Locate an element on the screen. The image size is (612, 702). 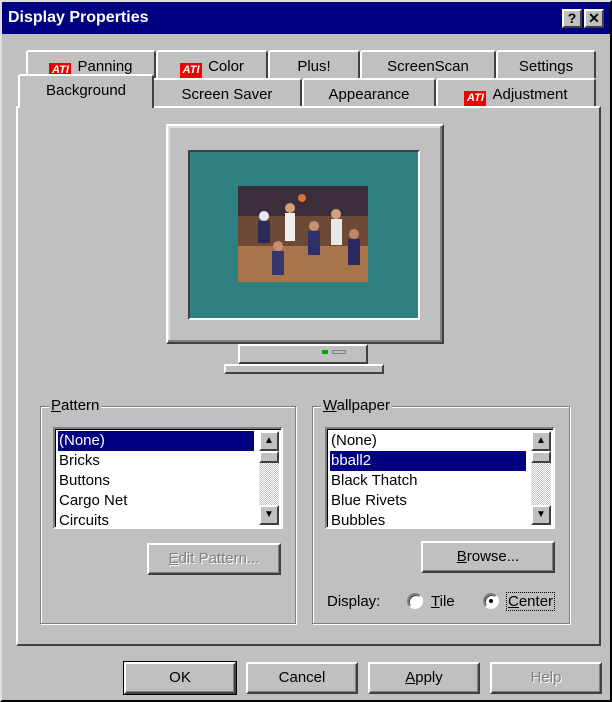
monitor-preview is located at coordinates (305, 234).